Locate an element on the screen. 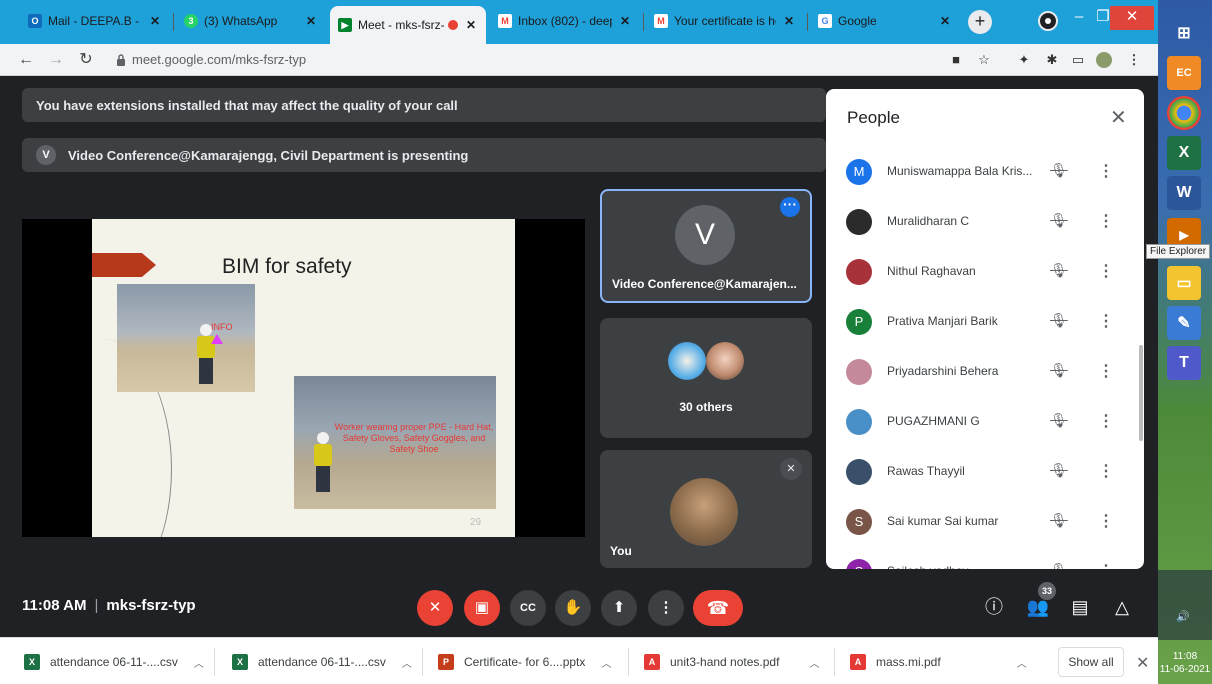 This screenshot has height=684, width=1212. google-icon: G is located at coordinates (825, 21).